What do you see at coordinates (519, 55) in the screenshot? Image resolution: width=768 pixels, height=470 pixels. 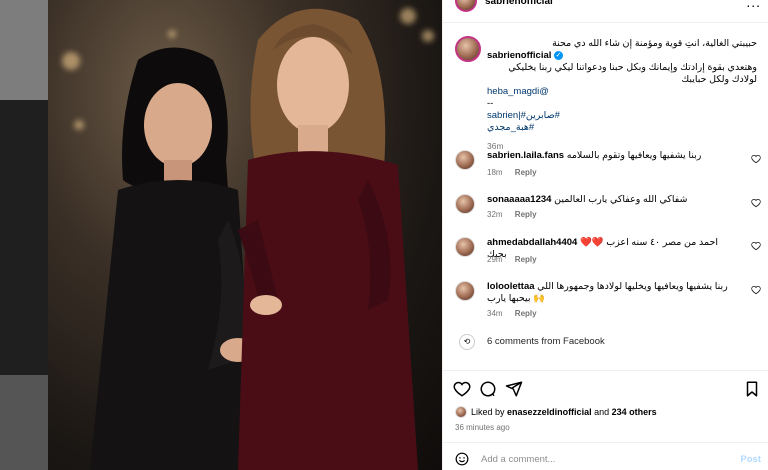 I see `caption-username: sabrienofficial` at bounding box center [519, 55].